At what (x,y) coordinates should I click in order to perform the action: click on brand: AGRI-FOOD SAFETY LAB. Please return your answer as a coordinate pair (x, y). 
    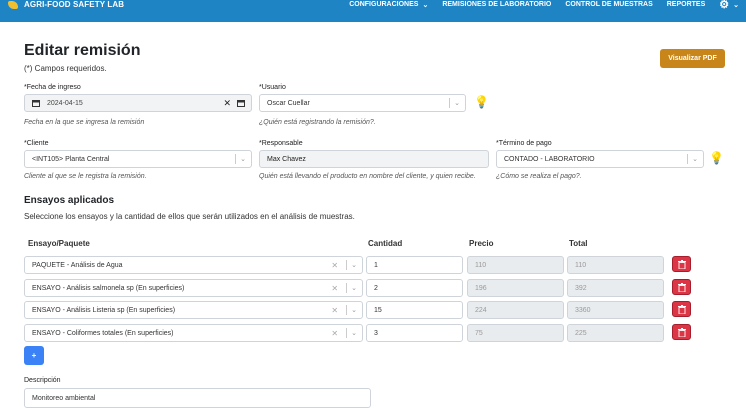
    Looking at the image, I should click on (66, 4).